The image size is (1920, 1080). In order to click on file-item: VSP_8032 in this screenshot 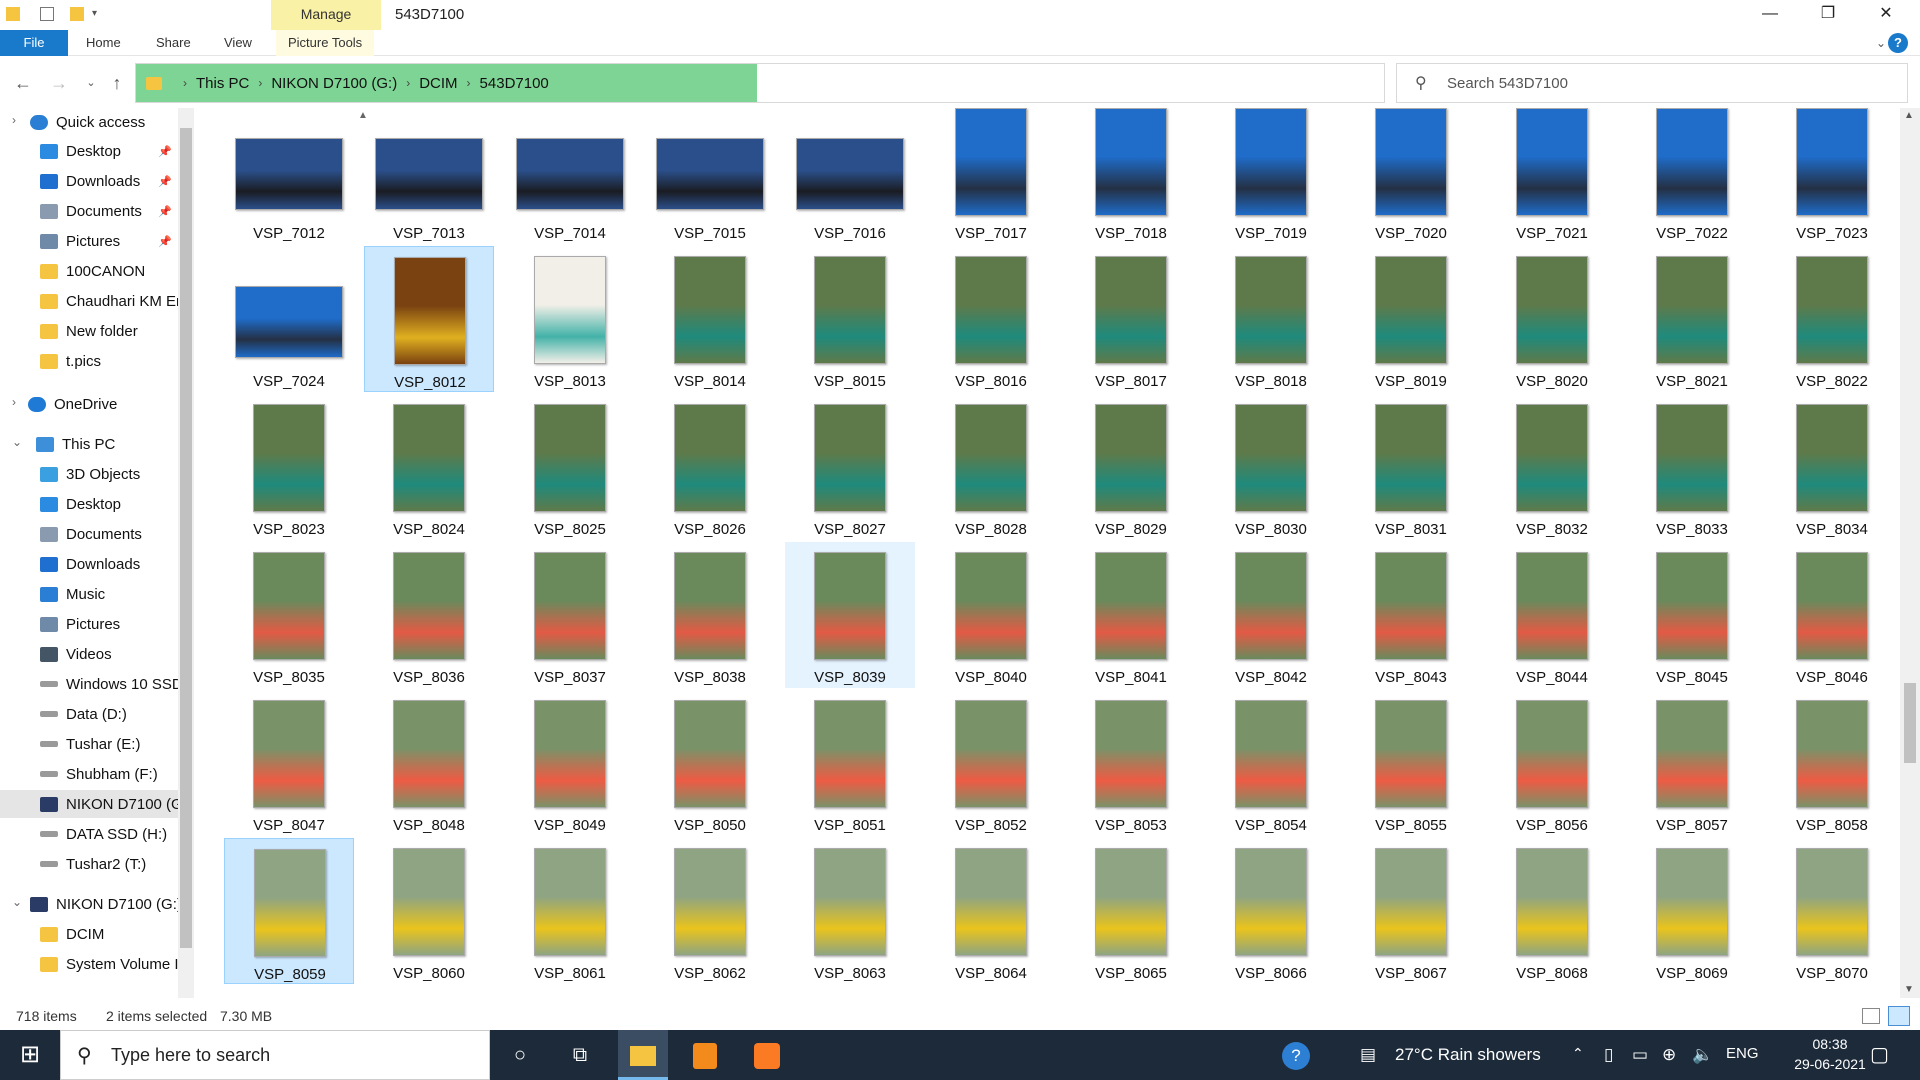, I will do `click(1552, 467)`.